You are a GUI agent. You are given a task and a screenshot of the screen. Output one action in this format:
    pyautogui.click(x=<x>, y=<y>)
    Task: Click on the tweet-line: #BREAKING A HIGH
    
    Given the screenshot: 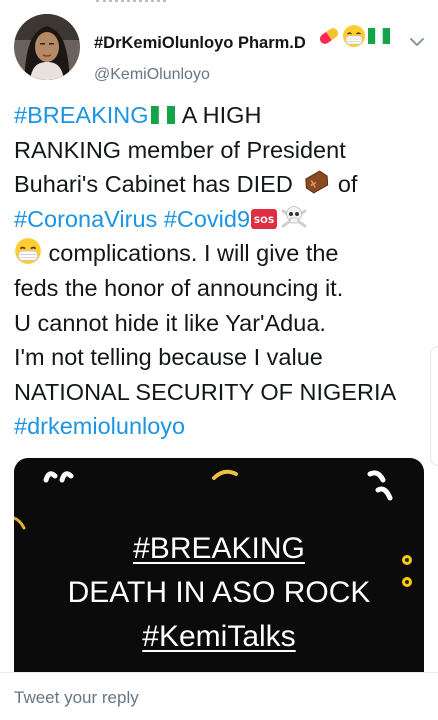 What is the action you would take?
    pyautogui.click(x=222, y=115)
    